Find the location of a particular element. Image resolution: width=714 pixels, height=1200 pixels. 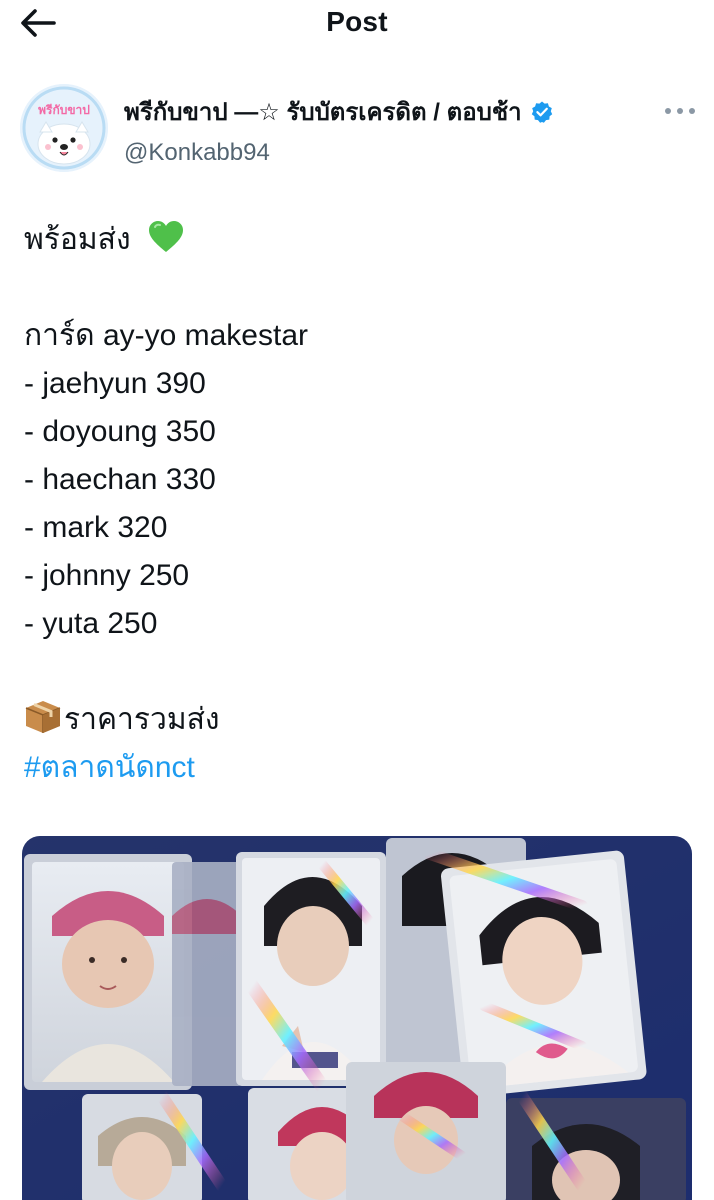

more-horizontal-icon is located at coordinates (680, 111).